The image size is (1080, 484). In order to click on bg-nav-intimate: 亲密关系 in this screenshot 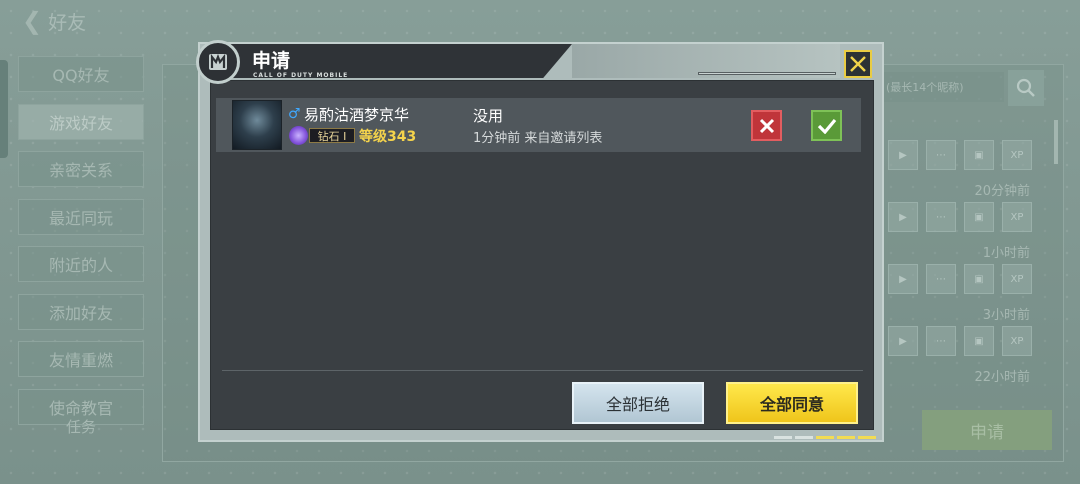, I will do `click(81, 169)`.